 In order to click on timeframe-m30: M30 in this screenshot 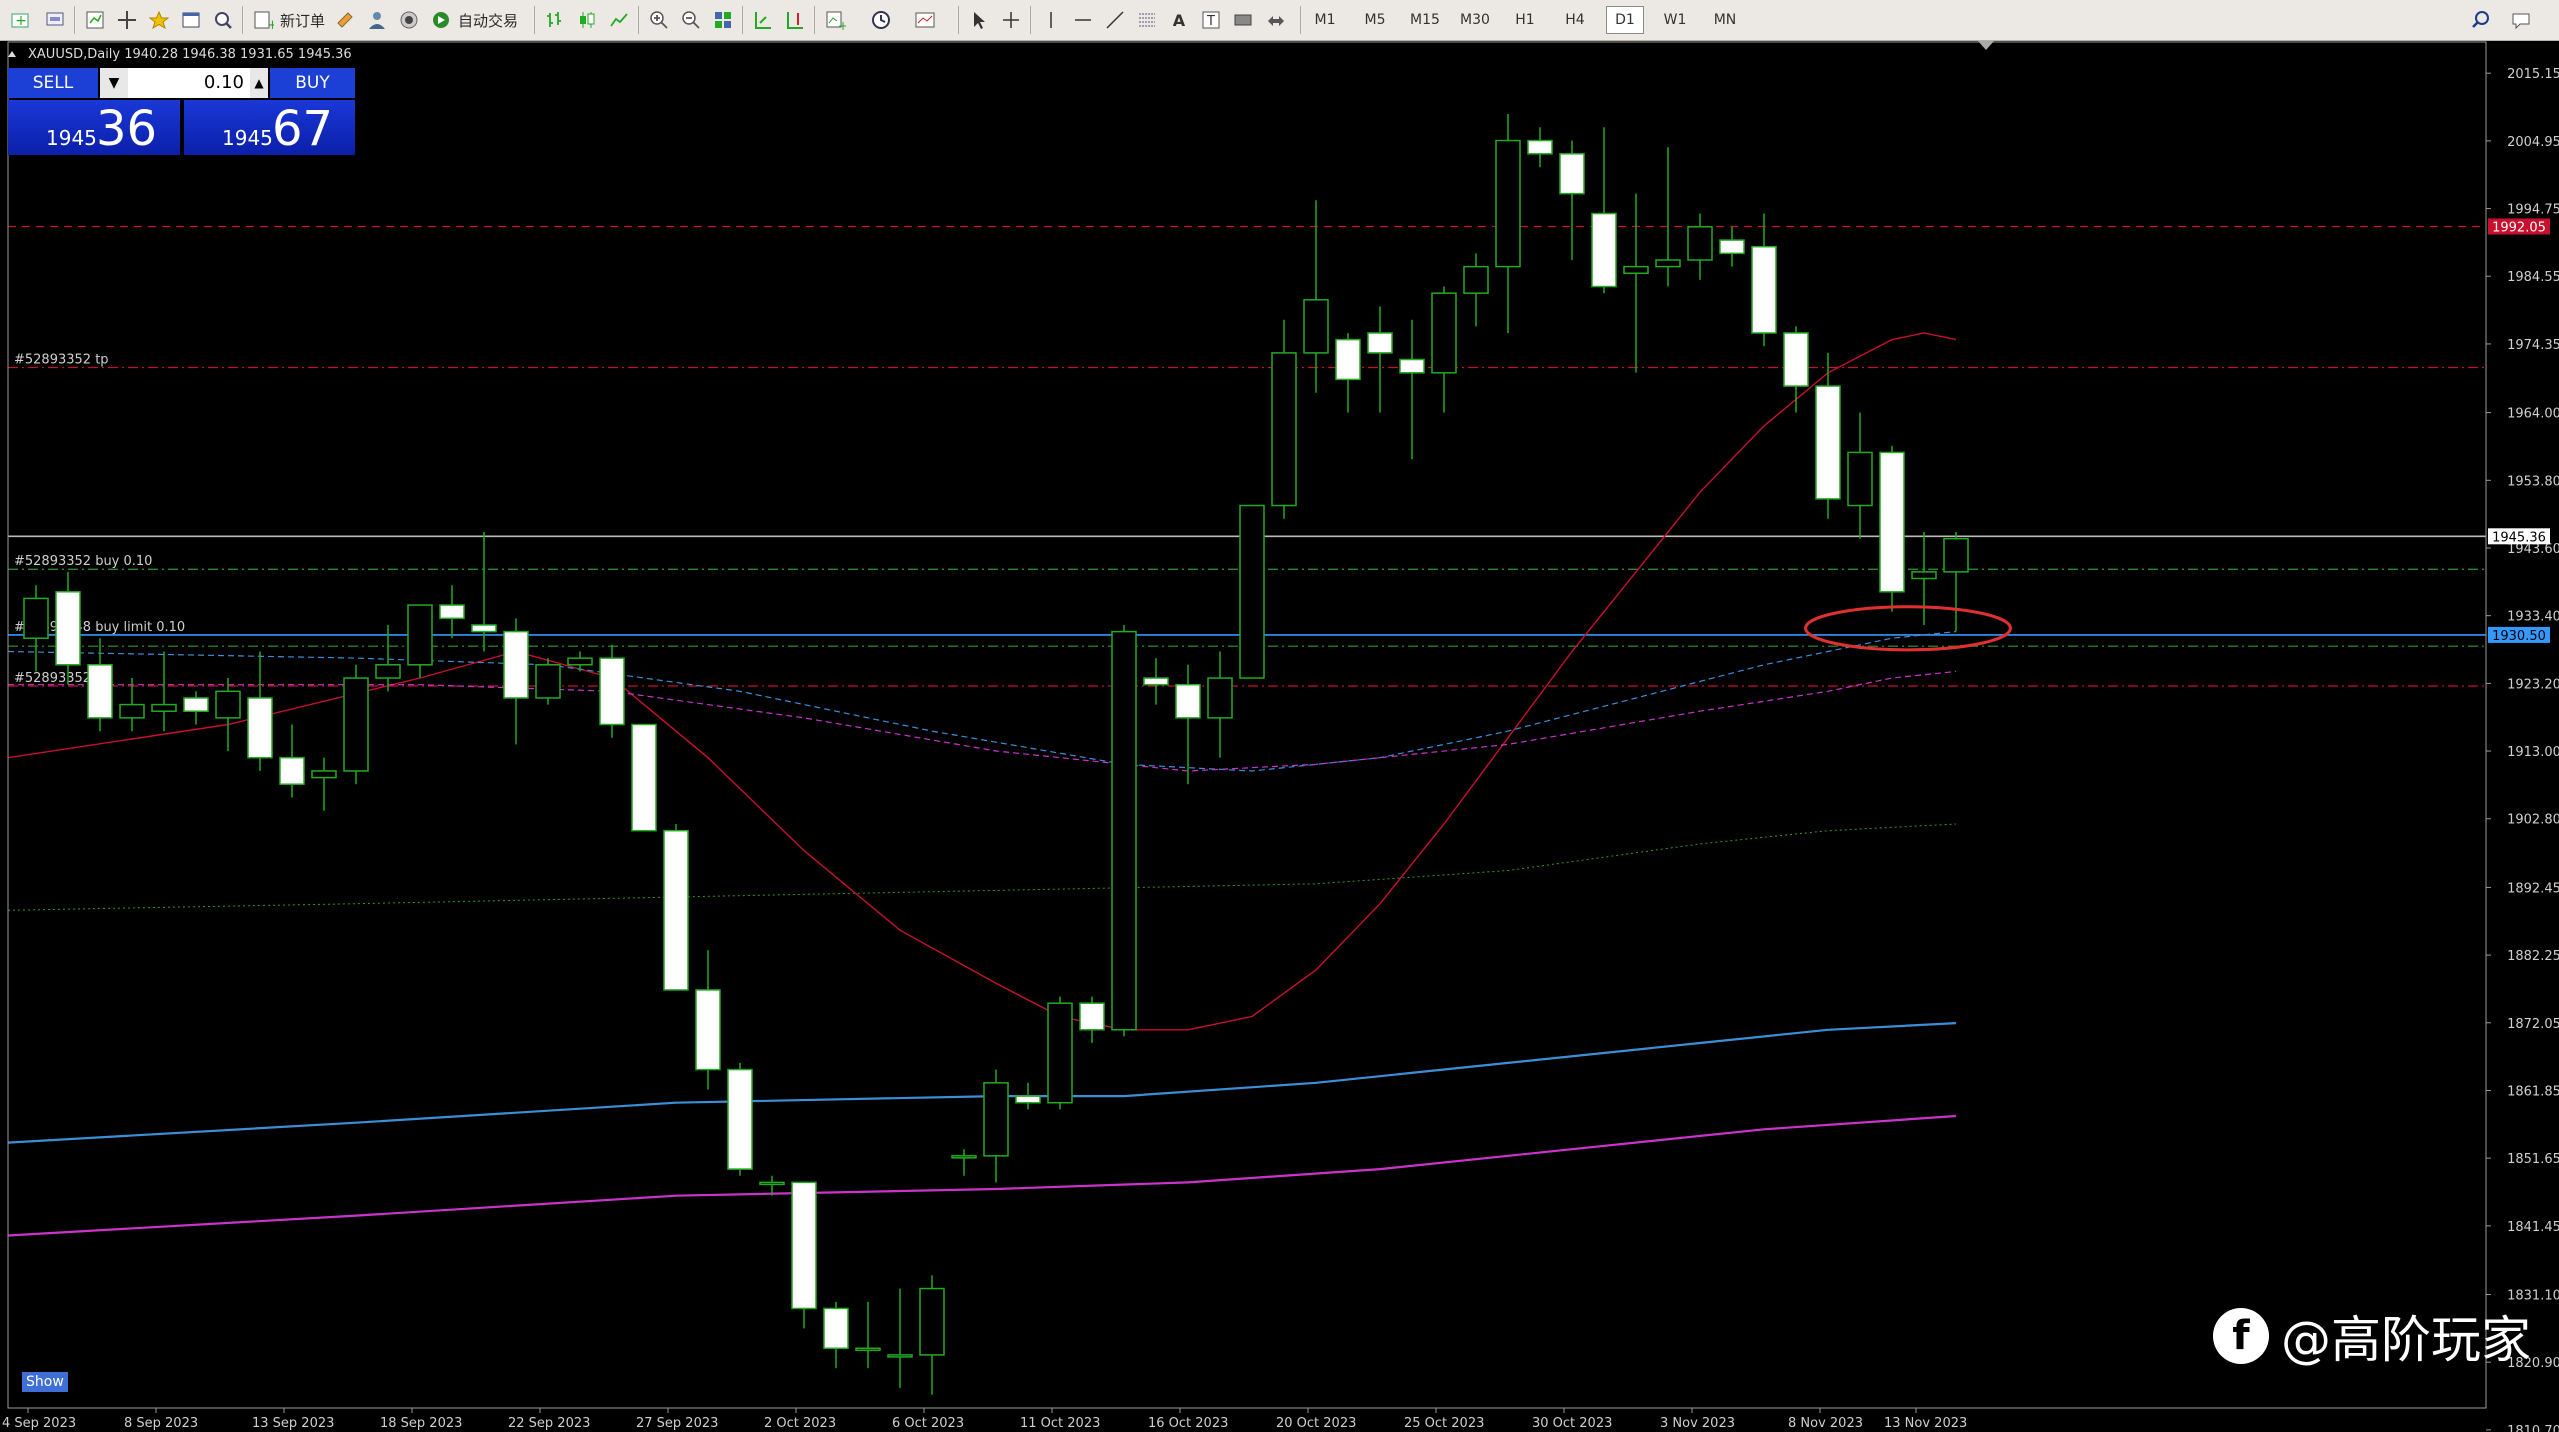, I will do `click(1475, 20)`.